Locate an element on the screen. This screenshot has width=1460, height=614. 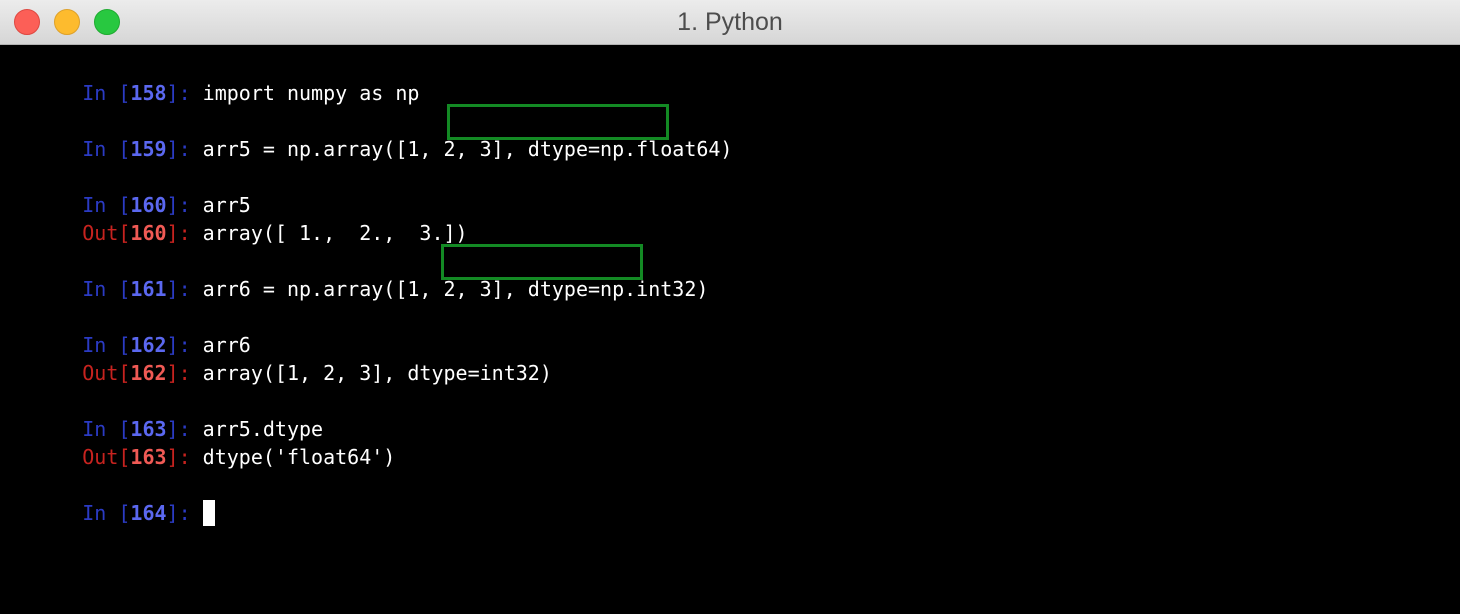
out-prompt-number: 160 is located at coordinates (148, 233).